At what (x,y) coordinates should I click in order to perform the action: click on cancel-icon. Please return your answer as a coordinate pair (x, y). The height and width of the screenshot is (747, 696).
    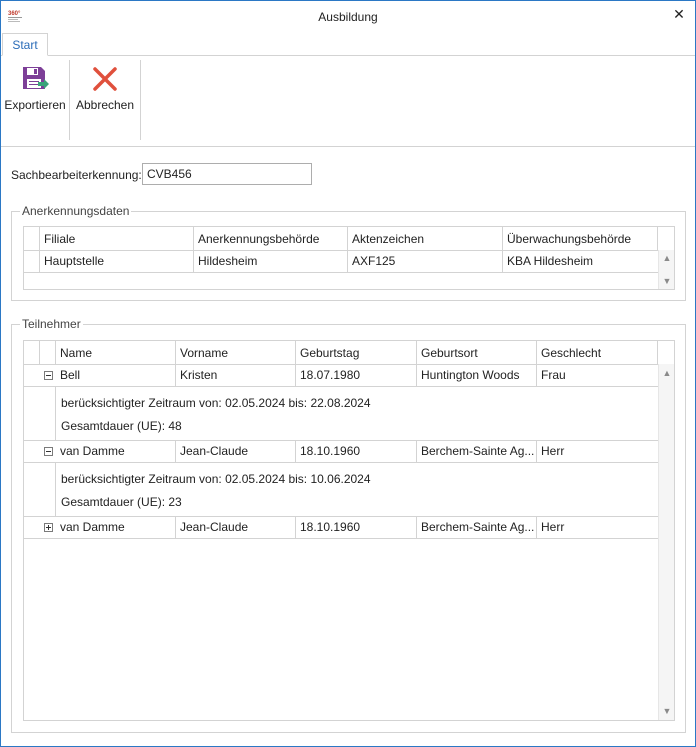
    Looking at the image, I should click on (105, 79).